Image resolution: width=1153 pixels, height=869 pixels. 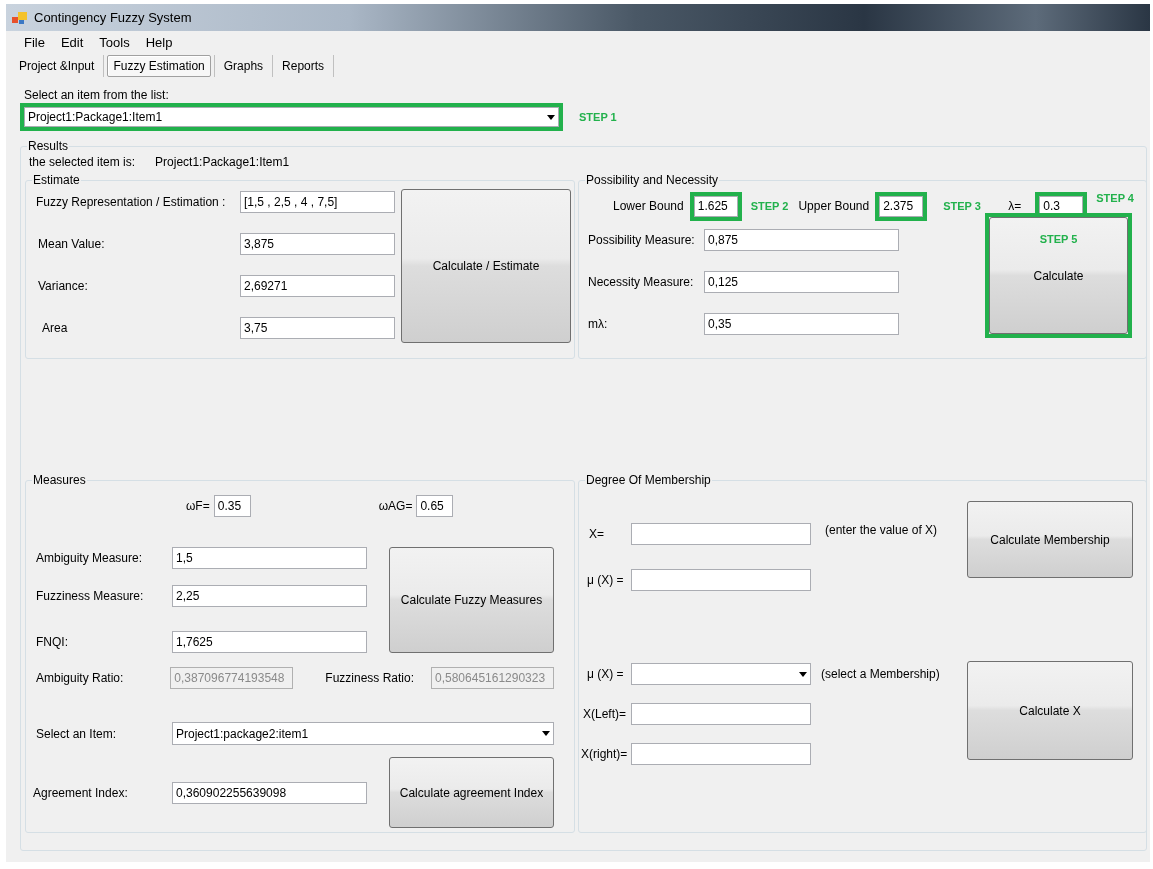 I want to click on field-label: ωF=, so click(x=198, y=506).